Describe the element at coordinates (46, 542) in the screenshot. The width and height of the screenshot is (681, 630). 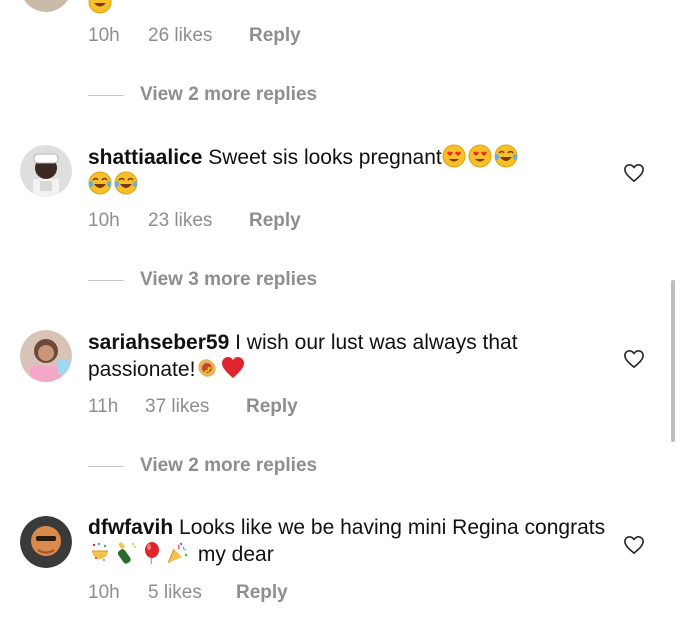
I see `avatar-dfwfavih` at that location.